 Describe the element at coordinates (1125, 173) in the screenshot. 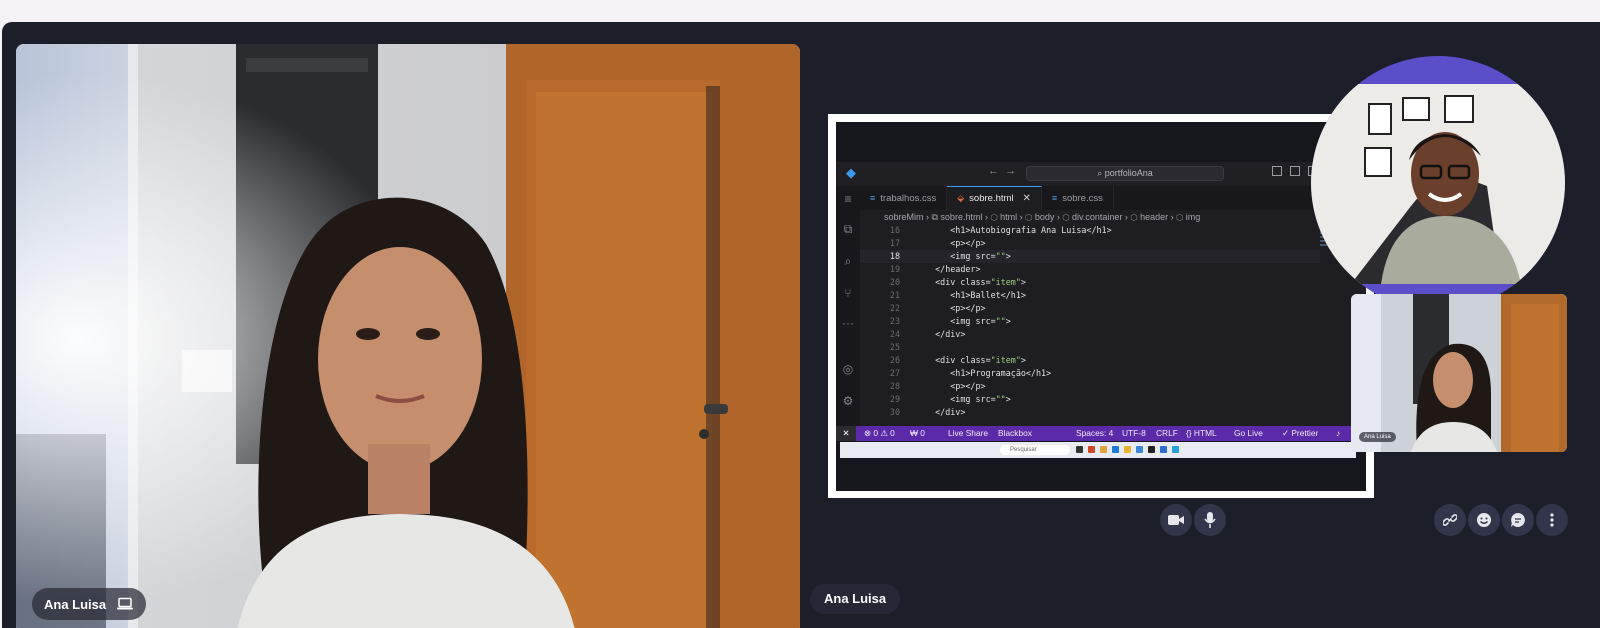

I see `command-search: ⌕ portfolioAna` at that location.